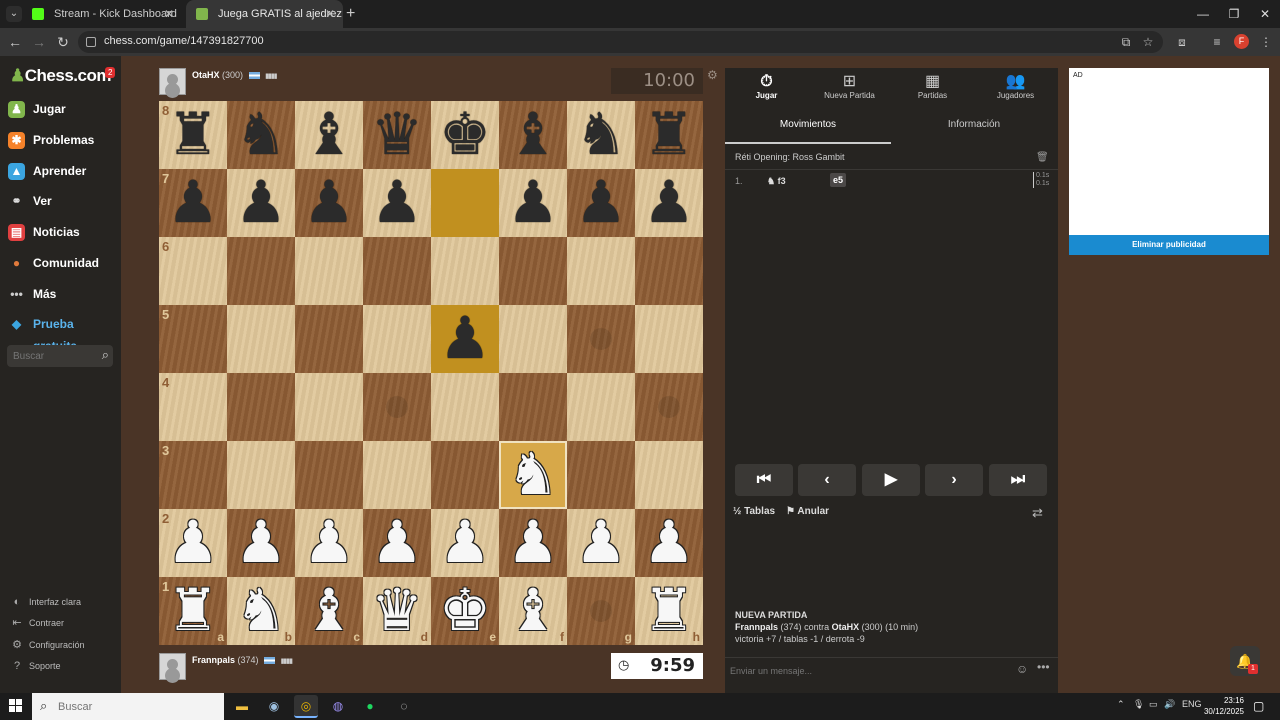 The width and height of the screenshot is (1280, 720). What do you see at coordinates (669, 611) in the screenshot?
I see `square-h1: h ♜` at bounding box center [669, 611].